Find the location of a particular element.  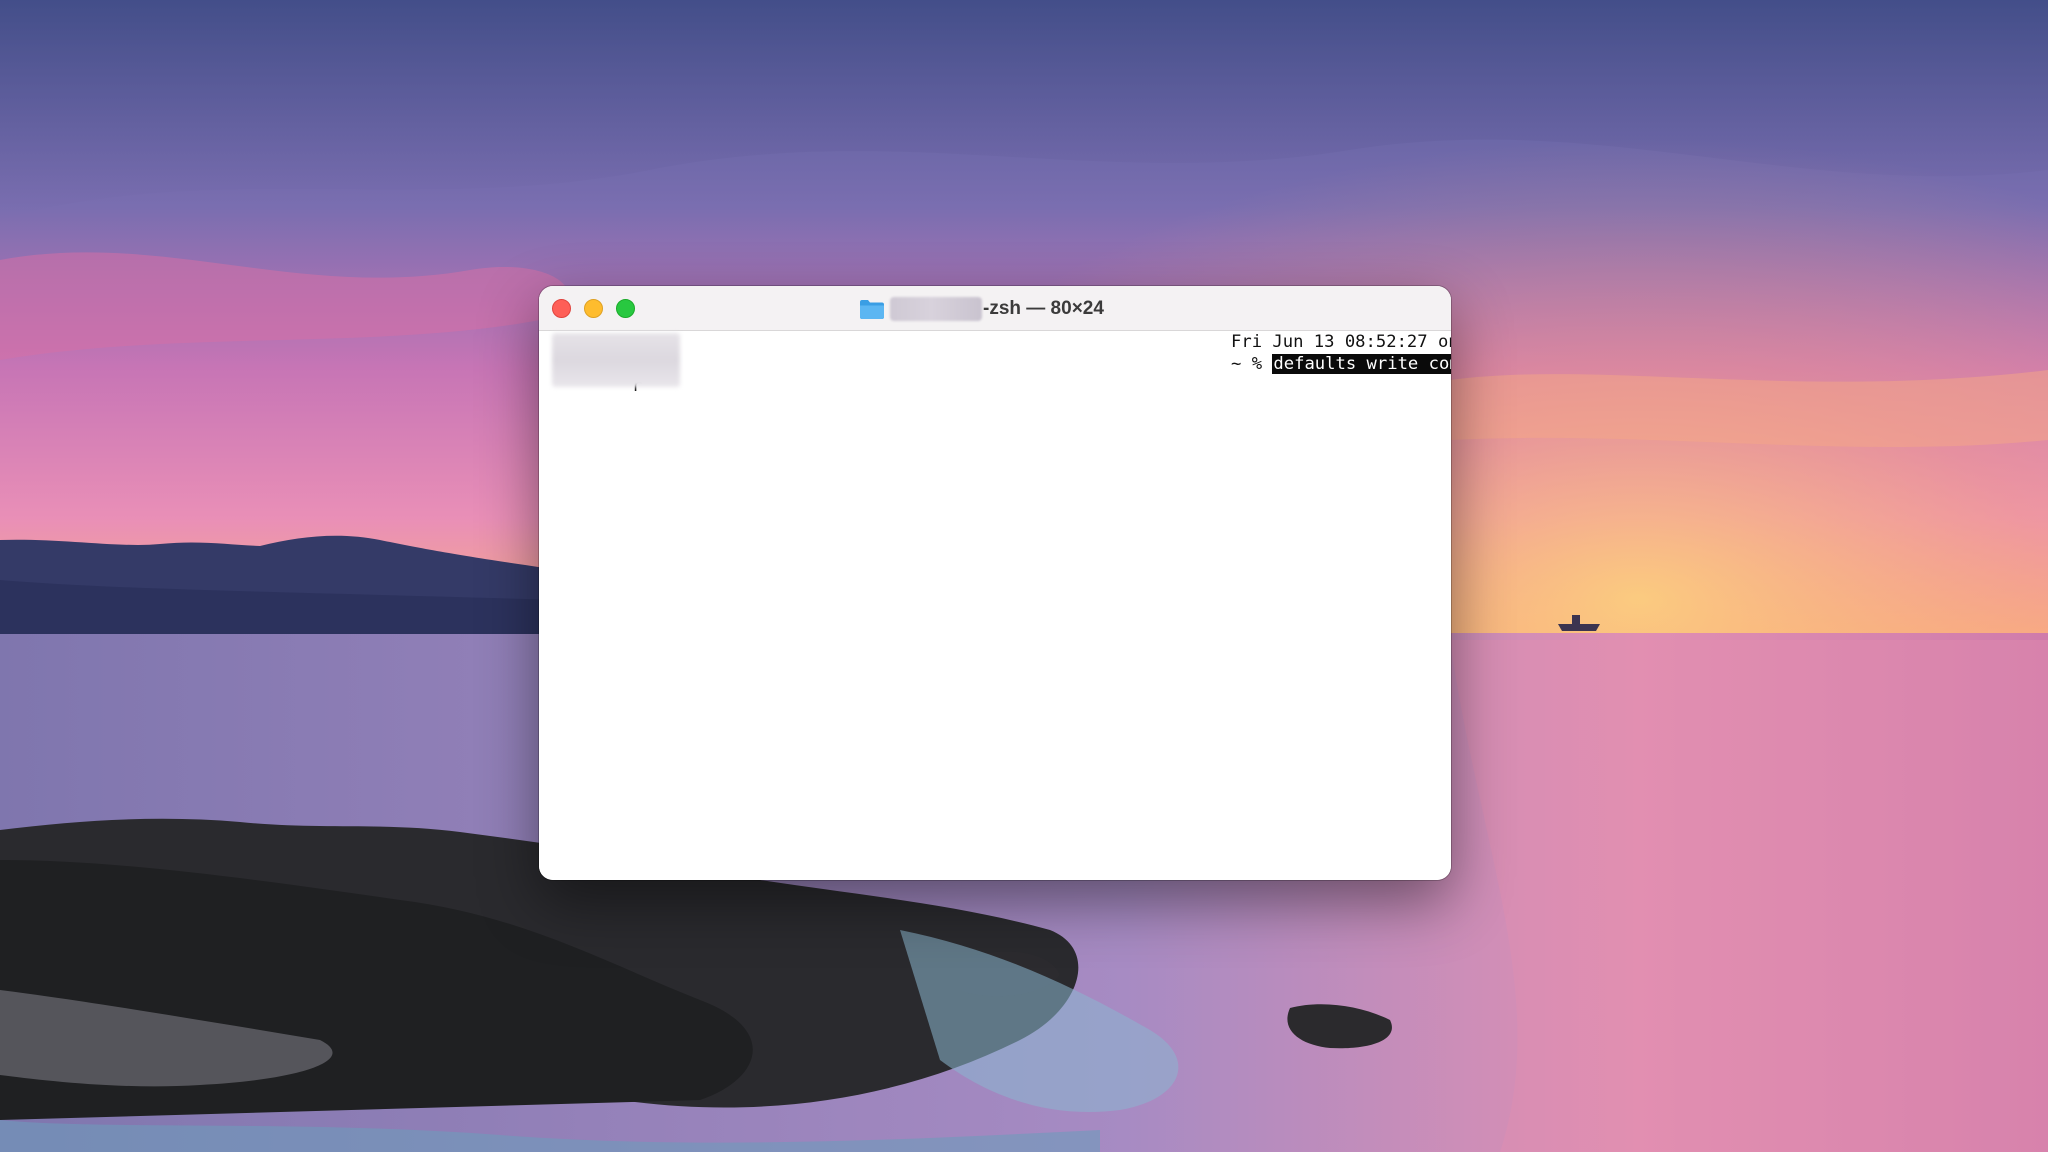

window-title-text: -zsh — 80×24 is located at coordinates (1043, 308).